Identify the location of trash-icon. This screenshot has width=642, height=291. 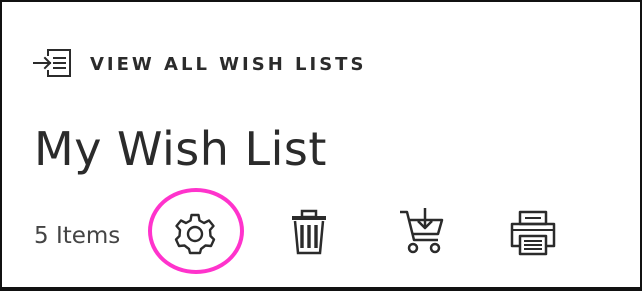
(309, 232).